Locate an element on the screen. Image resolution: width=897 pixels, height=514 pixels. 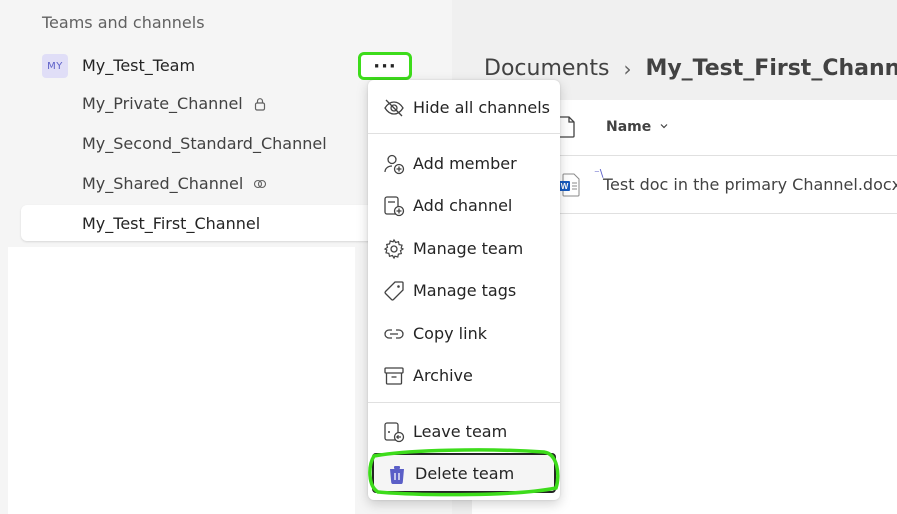
breadcrumb: Documents › My_Test_First_Channel is located at coordinates (690, 68).